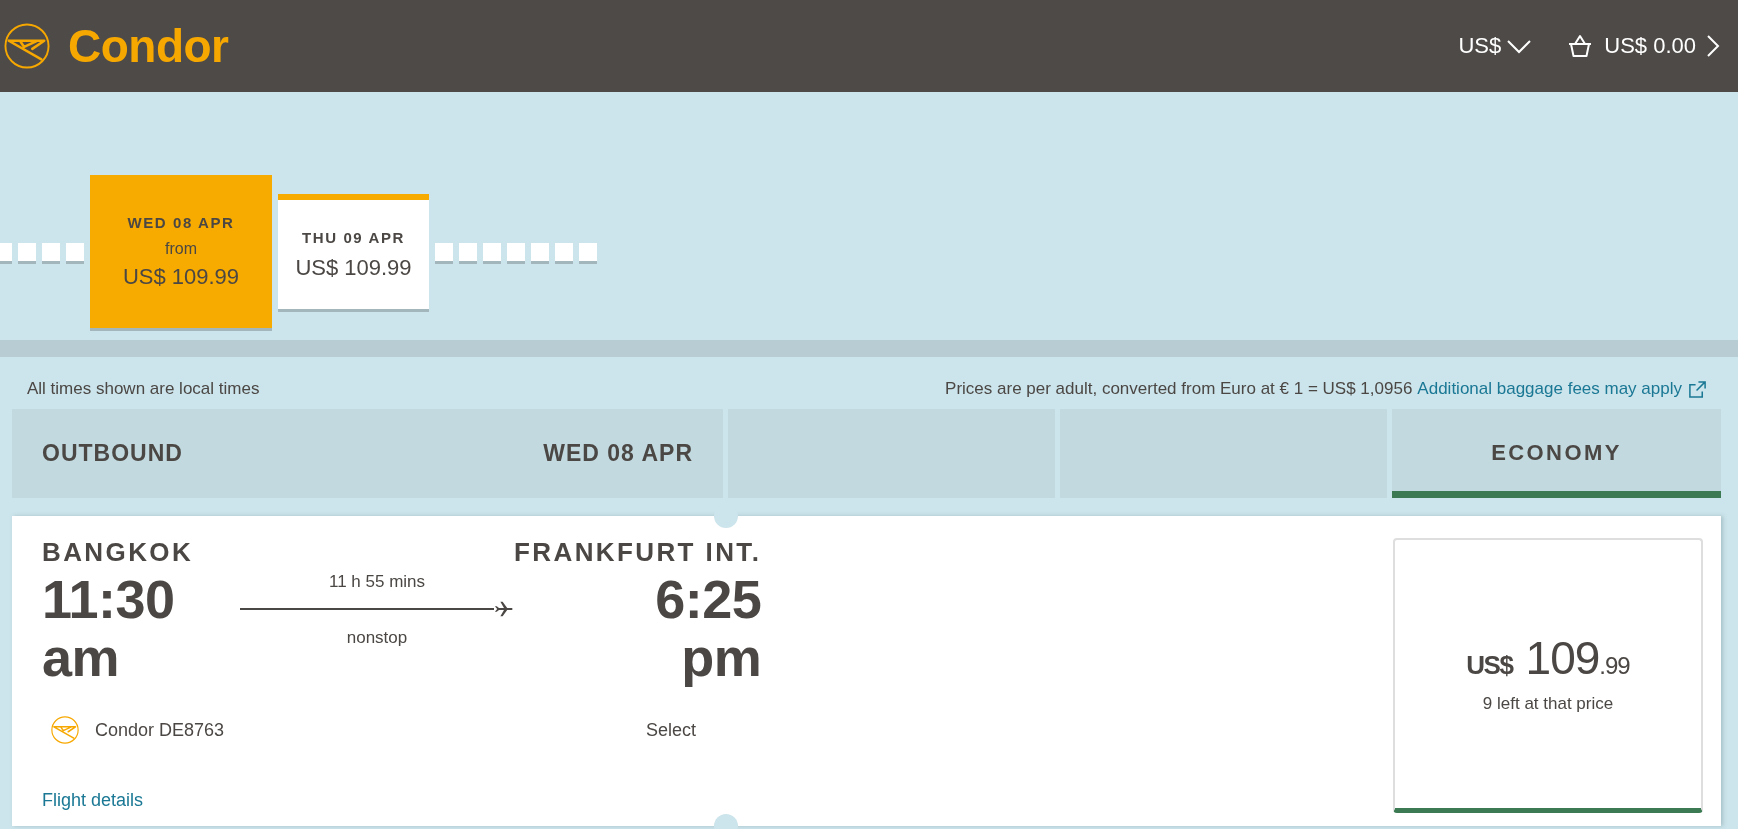 Image resolution: width=1738 pixels, height=829 pixels. What do you see at coordinates (504, 609) in the screenshot?
I see `plane-icon` at bounding box center [504, 609].